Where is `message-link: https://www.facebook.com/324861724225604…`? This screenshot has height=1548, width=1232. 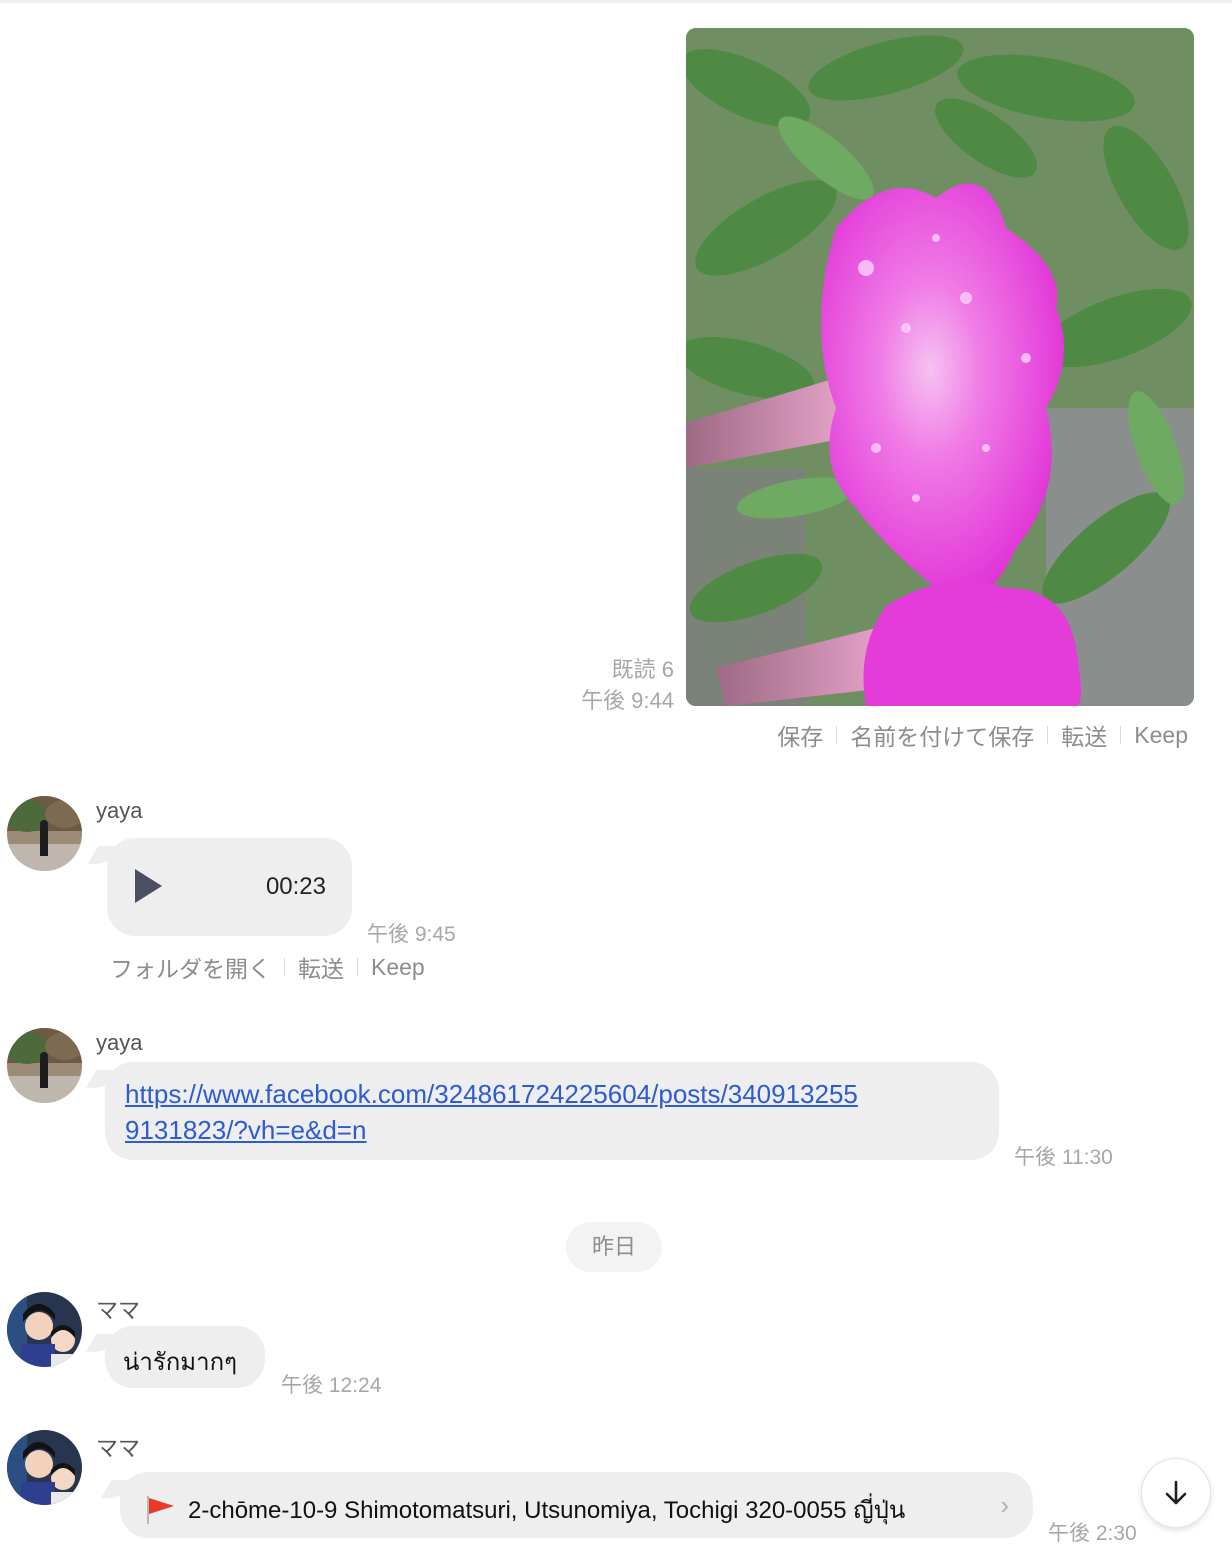 message-link: https://www.facebook.com/324861724225604… is located at coordinates (495, 1112).